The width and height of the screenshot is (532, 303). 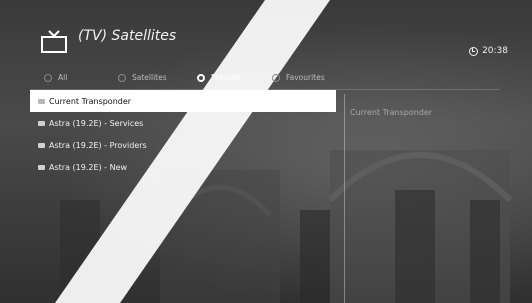 I want to click on panel-divider, so click(x=344, y=198).